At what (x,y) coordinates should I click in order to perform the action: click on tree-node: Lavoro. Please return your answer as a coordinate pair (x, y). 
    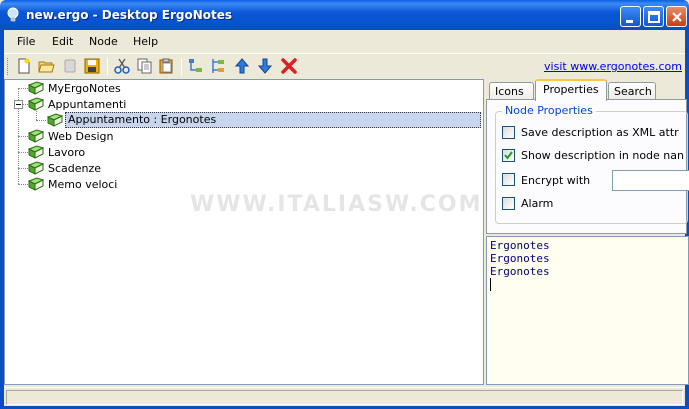
    Looking at the image, I should click on (243, 152).